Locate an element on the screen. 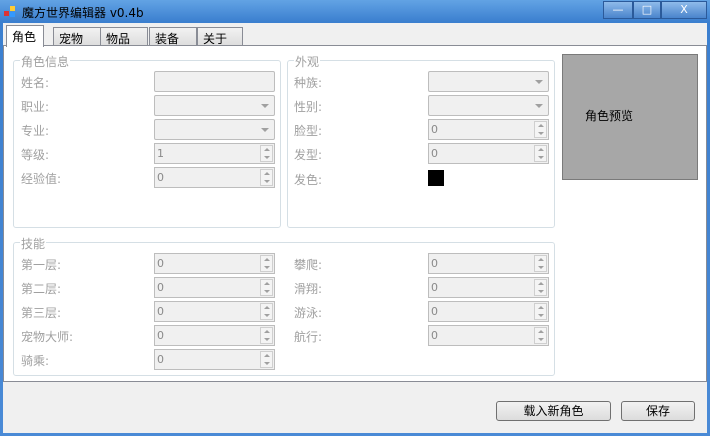 The width and height of the screenshot is (710, 436). specialization-select is located at coordinates (214, 129).